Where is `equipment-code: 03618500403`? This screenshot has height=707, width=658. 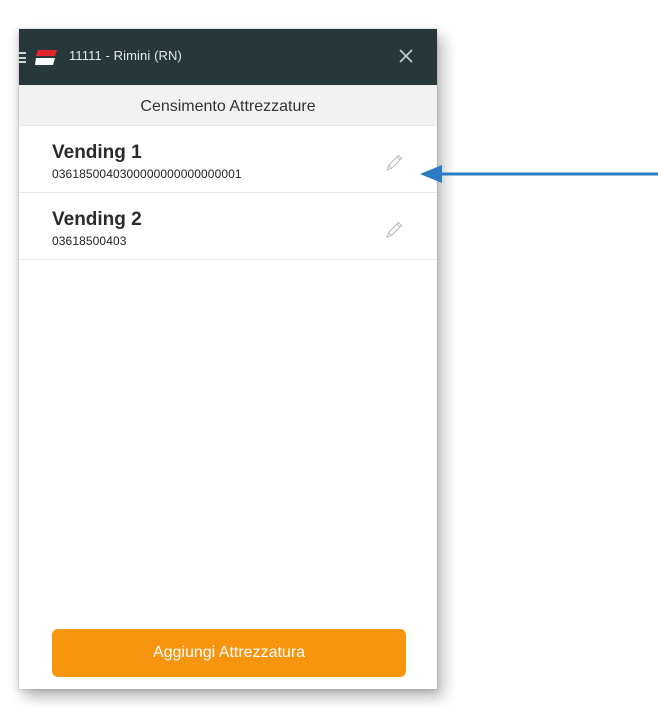 equipment-code: 03618500403 is located at coordinates (89, 241).